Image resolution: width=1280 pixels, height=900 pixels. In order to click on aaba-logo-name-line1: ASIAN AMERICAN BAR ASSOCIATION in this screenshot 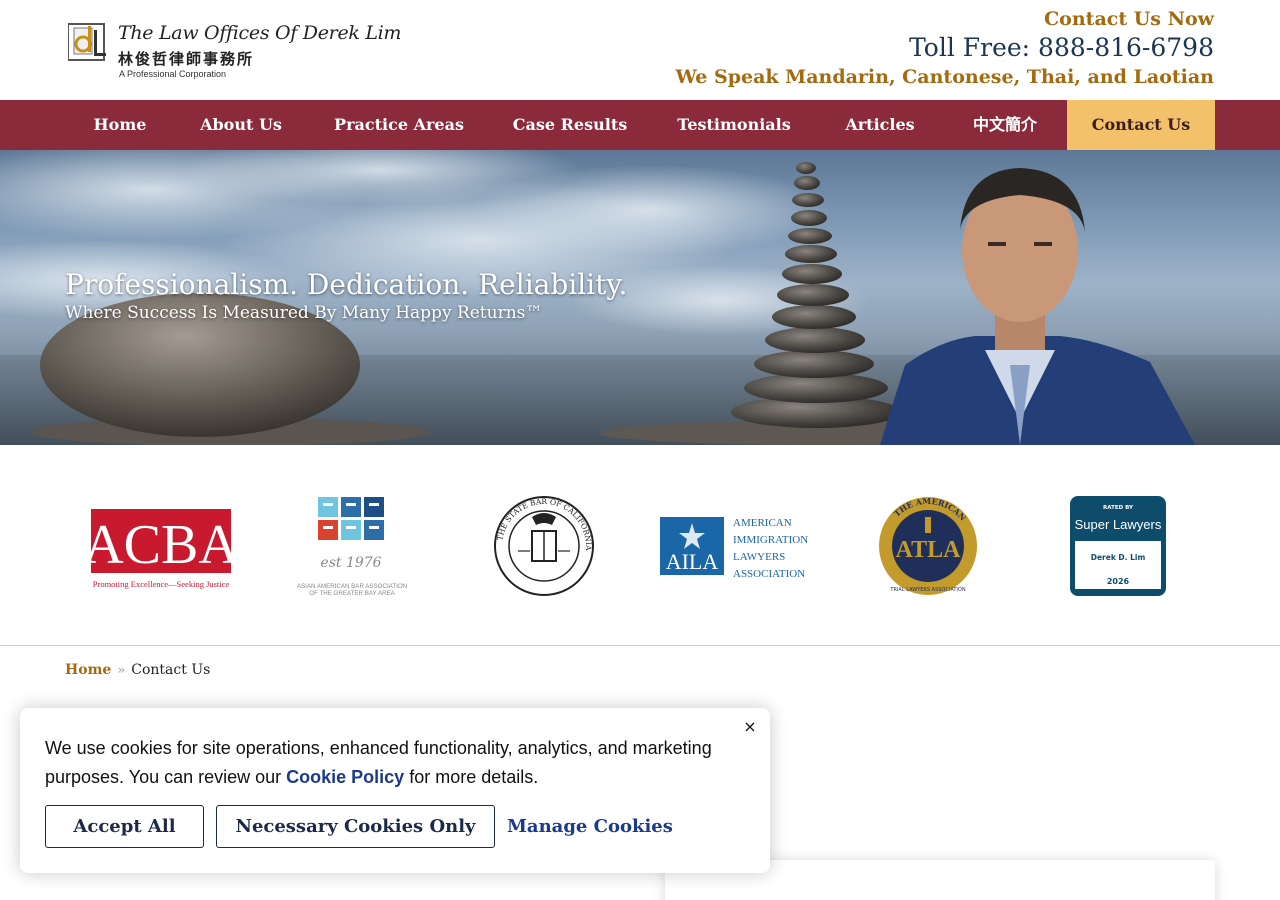, I will do `click(352, 586)`.